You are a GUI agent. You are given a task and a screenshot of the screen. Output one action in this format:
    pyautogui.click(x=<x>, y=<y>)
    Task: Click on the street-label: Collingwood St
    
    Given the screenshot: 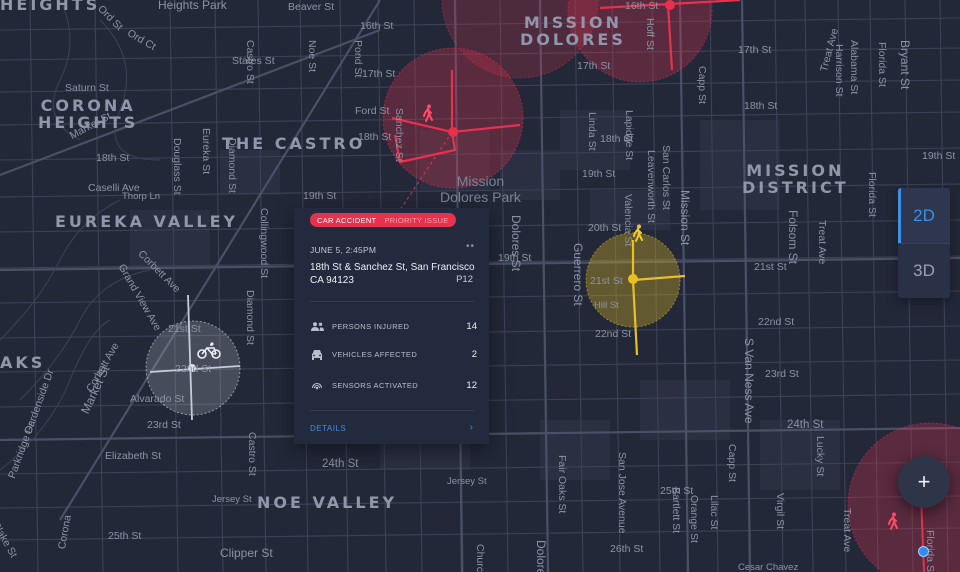 What is the action you would take?
    pyautogui.click(x=264, y=243)
    